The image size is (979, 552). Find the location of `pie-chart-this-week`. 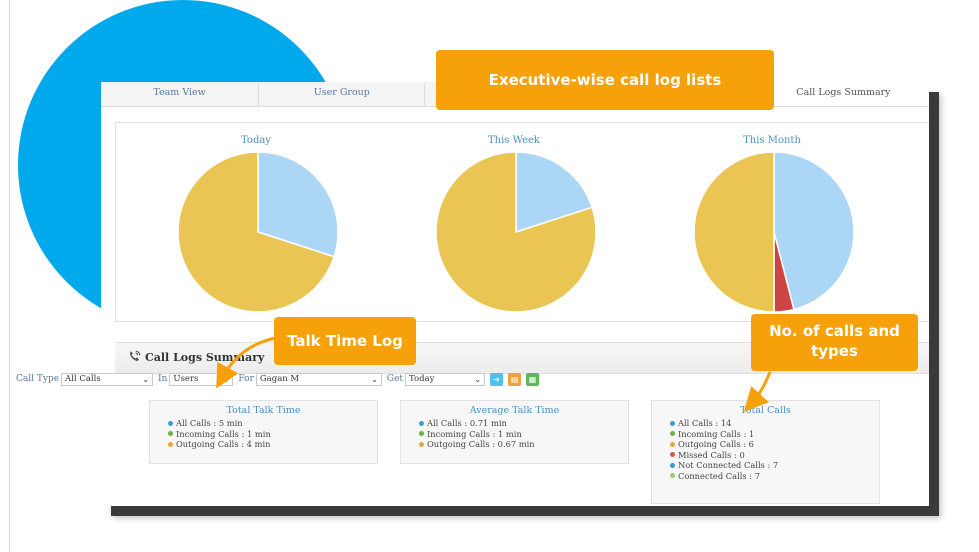

pie-chart-this-week is located at coordinates (516, 232).